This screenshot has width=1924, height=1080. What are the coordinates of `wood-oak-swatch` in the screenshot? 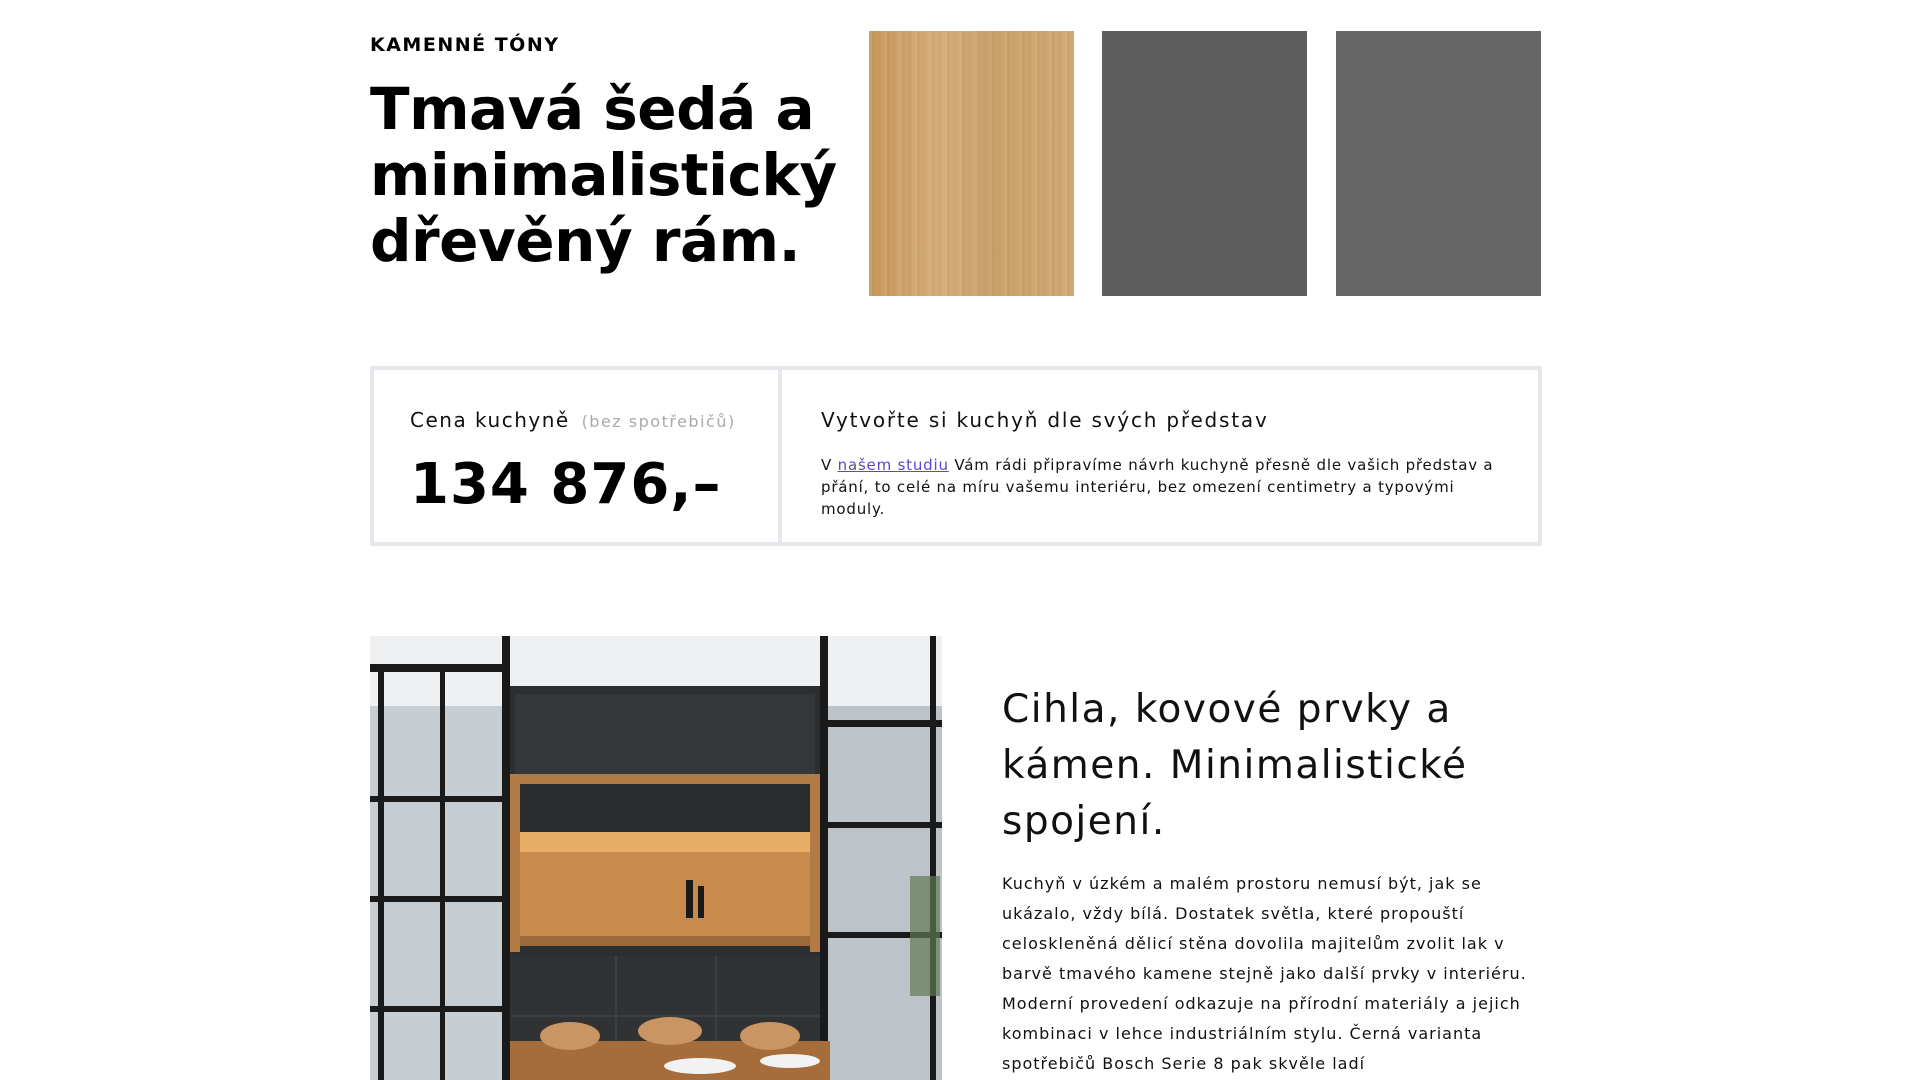 It's located at (971, 163).